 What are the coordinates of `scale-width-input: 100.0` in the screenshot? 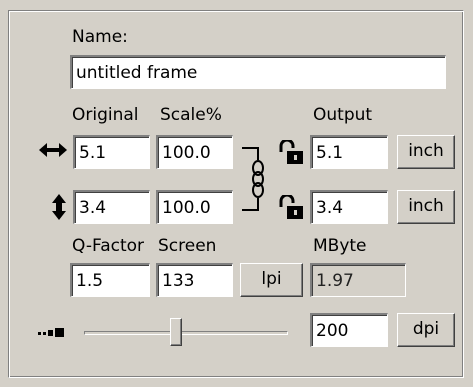 It's located at (194, 152).